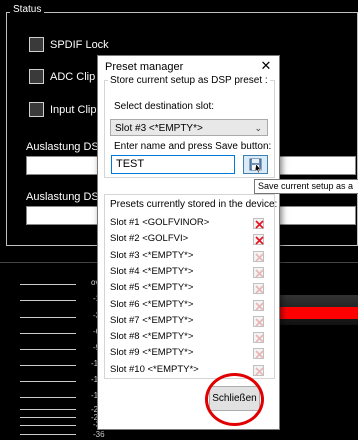  Describe the element at coordinates (36, 109) in the screenshot. I see `input-clip-led-icon` at that location.